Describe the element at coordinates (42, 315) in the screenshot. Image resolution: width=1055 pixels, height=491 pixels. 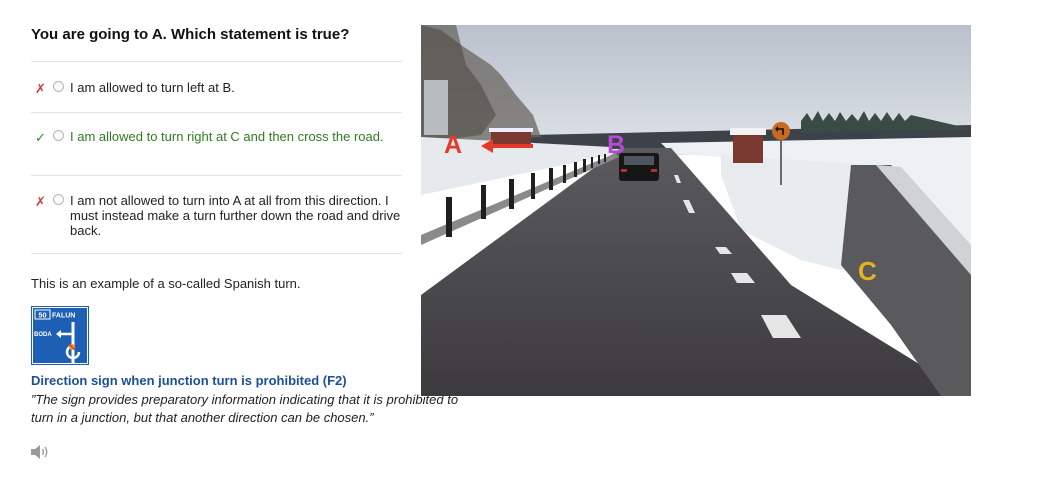
I see `sign-road-number: 50` at that location.